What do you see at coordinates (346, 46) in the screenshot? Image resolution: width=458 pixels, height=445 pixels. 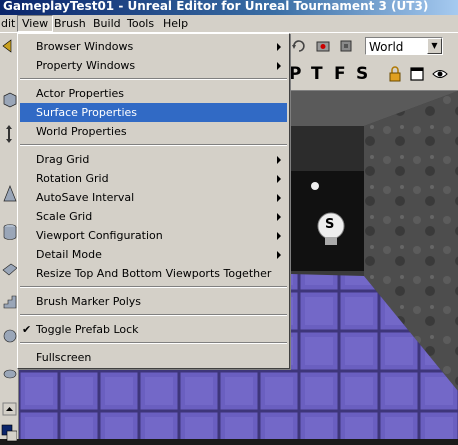 I see `build-icon` at bounding box center [346, 46].